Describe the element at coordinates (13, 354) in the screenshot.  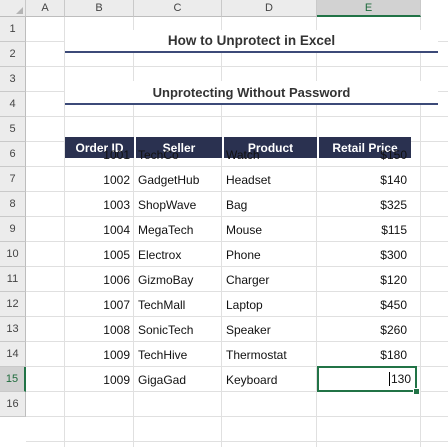
I see `row-header-14: 14` at that location.